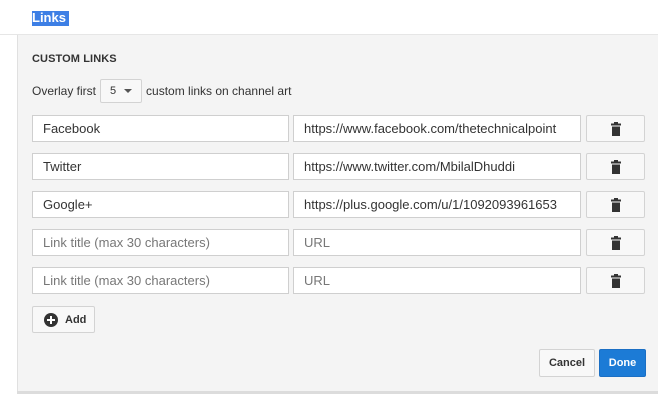  What do you see at coordinates (622, 363) in the screenshot?
I see `done-button: Done` at bounding box center [622, 363].